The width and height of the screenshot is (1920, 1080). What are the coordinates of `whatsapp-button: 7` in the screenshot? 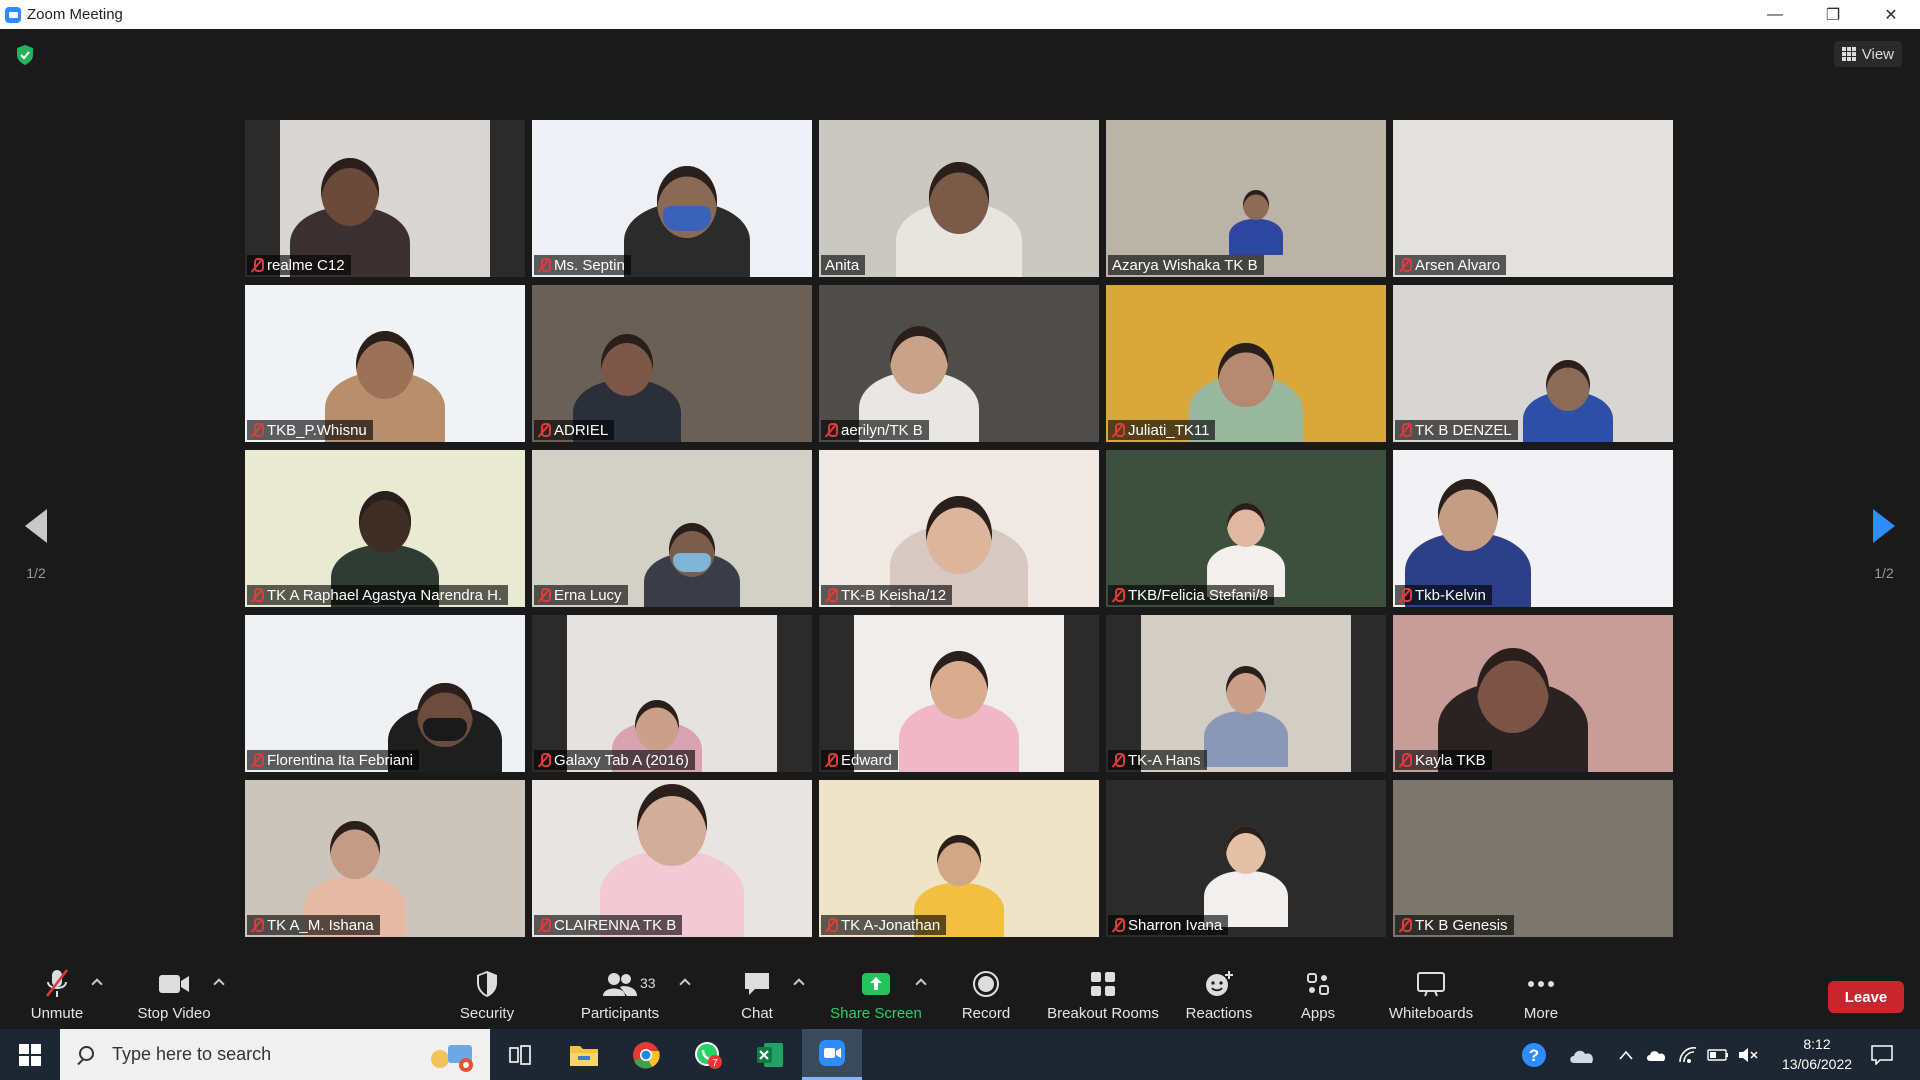 It's located at (708, 1054).